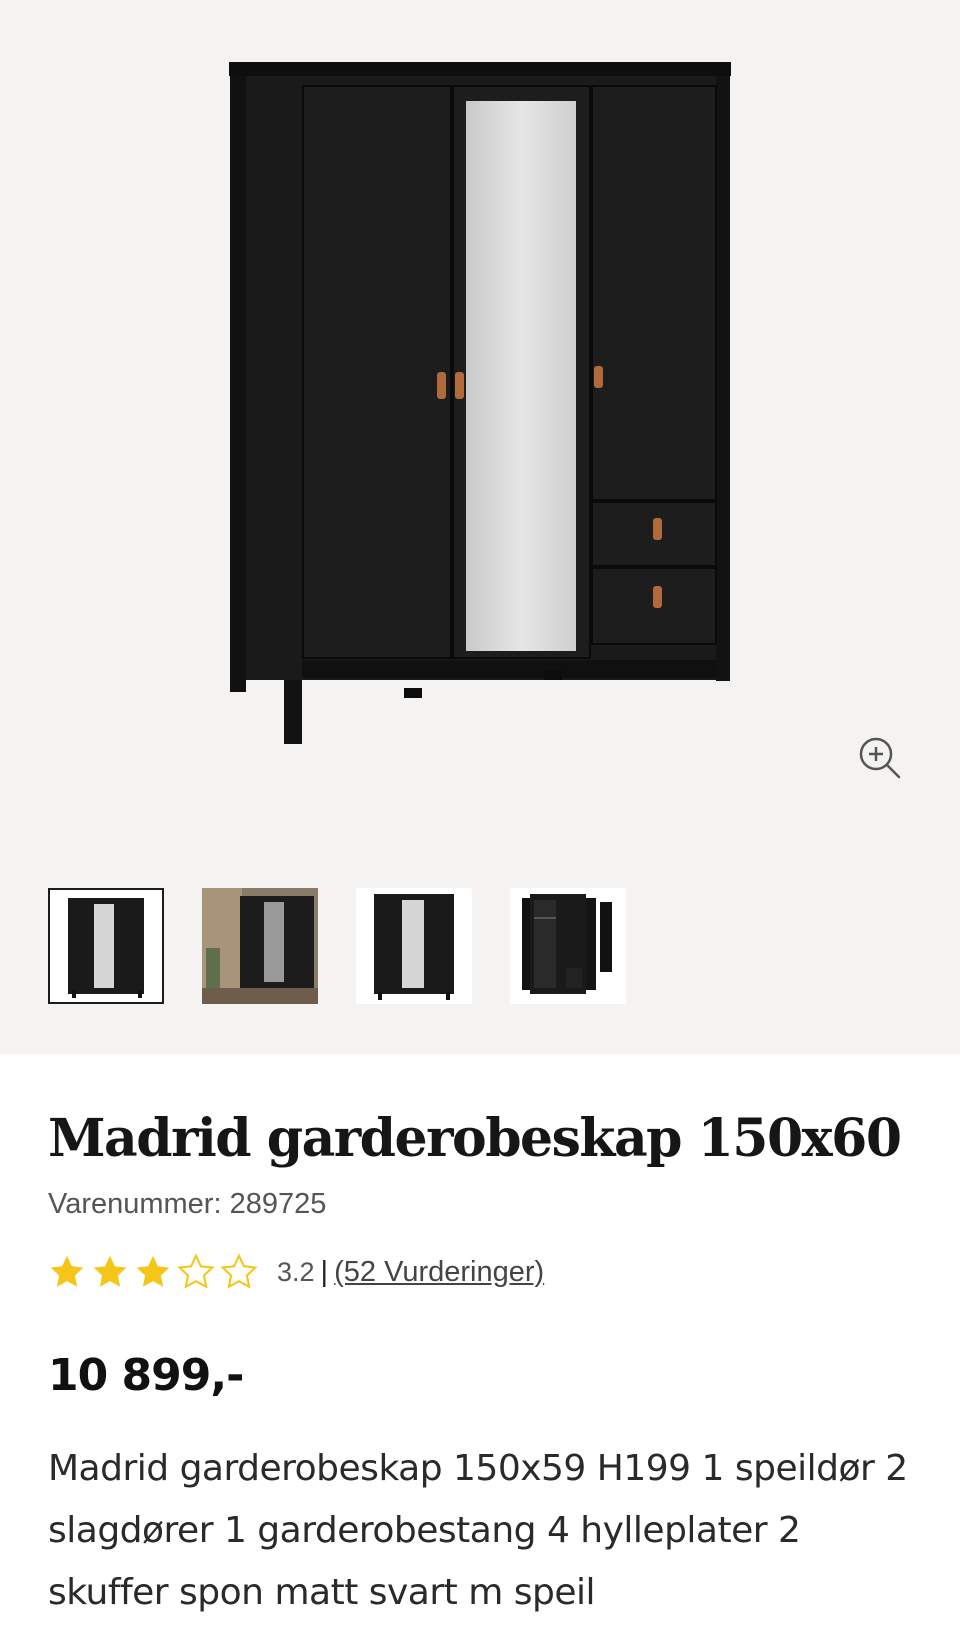 This screenshot has width=960, height=1644. I want to click on thumbnail-wardrobe-plain-image, so click(414, 947).